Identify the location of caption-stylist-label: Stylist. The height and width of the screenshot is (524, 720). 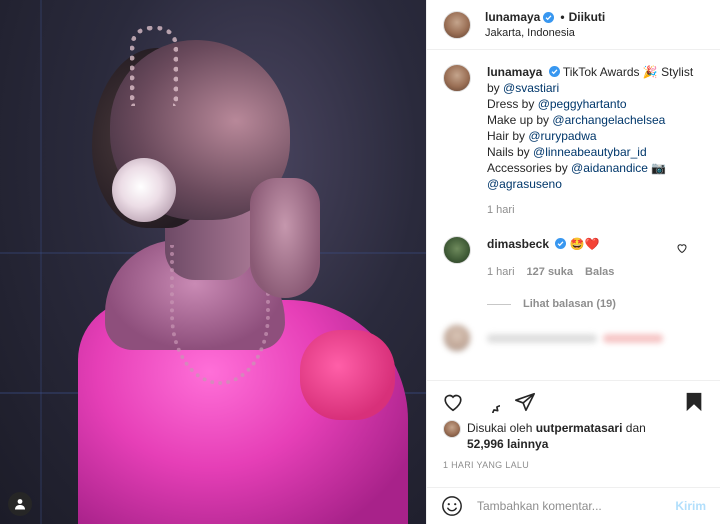
(677, 72).